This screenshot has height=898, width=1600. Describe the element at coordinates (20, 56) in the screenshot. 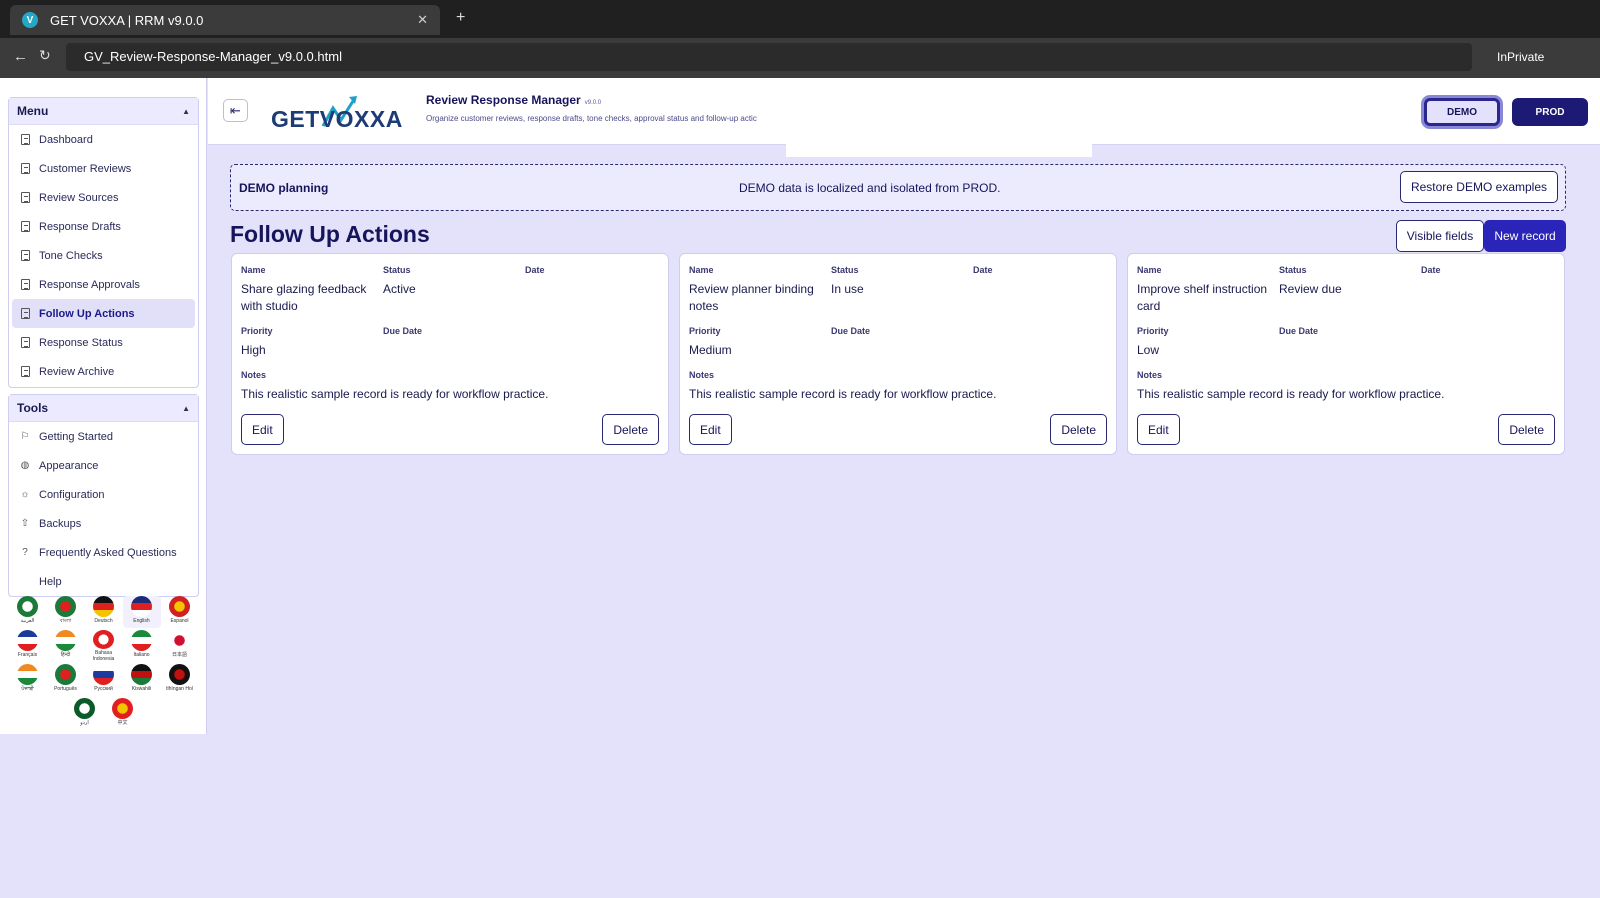

I see `back-arrow-icon: ←` at that location.